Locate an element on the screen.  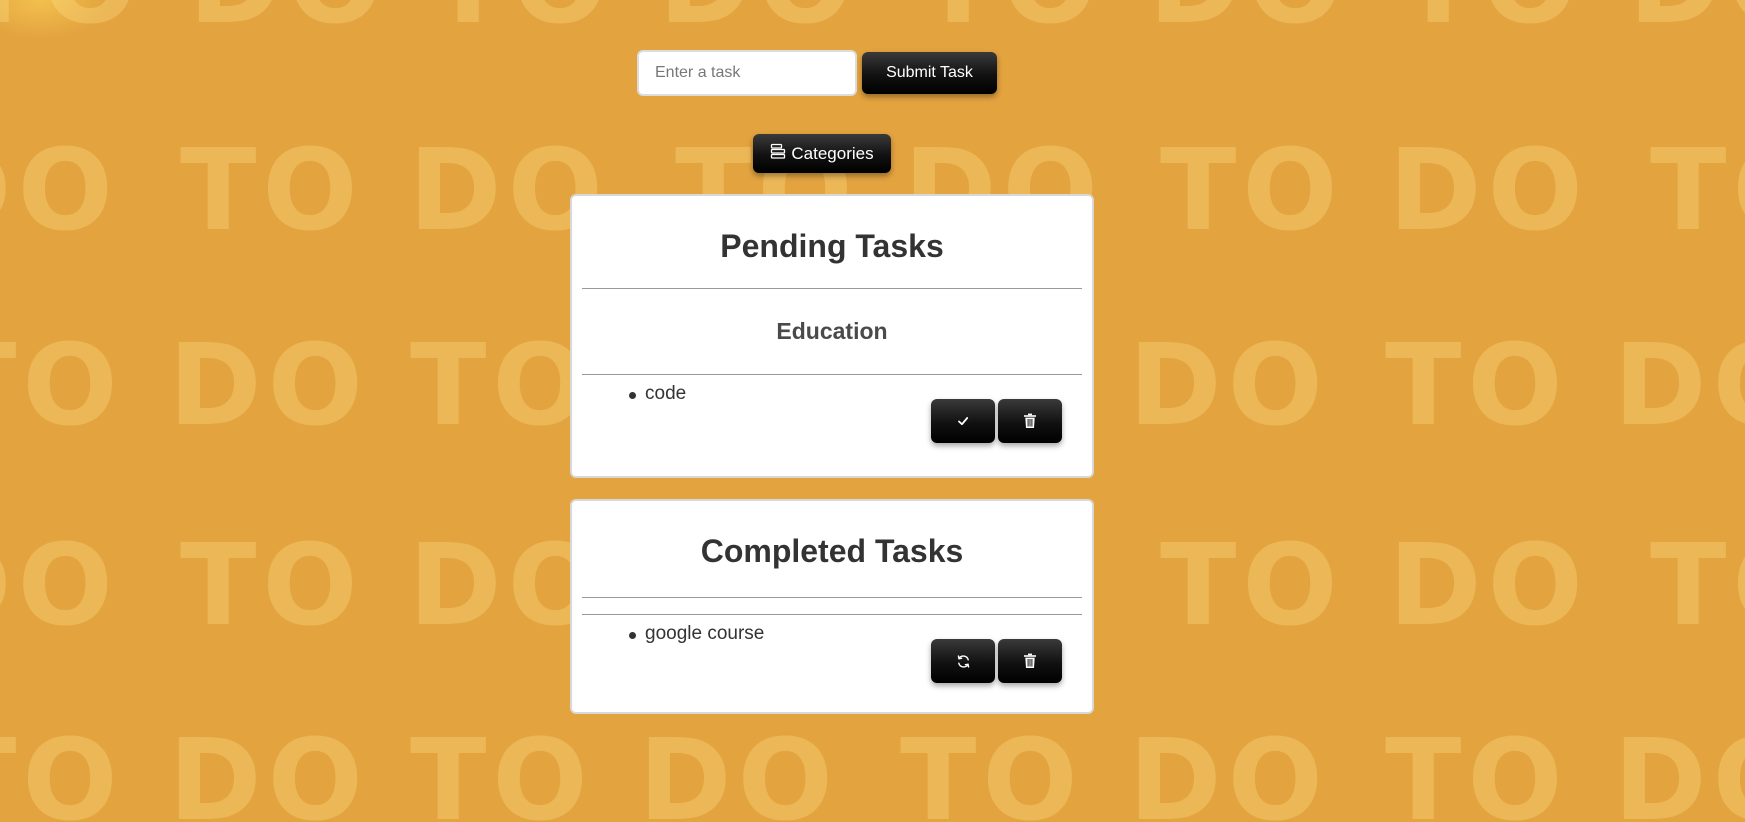
complete-task-button is located at coordinates (963, 421).